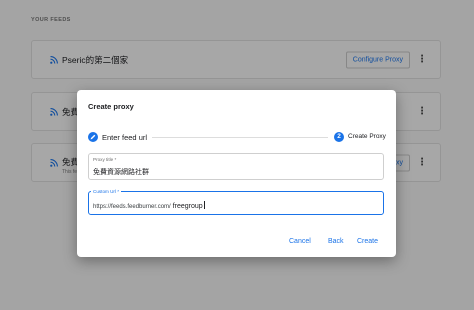  What do you see at coordinates (240, 137) in the screenshot?
I see `stepper-connector` at bounding box center [240, 137].